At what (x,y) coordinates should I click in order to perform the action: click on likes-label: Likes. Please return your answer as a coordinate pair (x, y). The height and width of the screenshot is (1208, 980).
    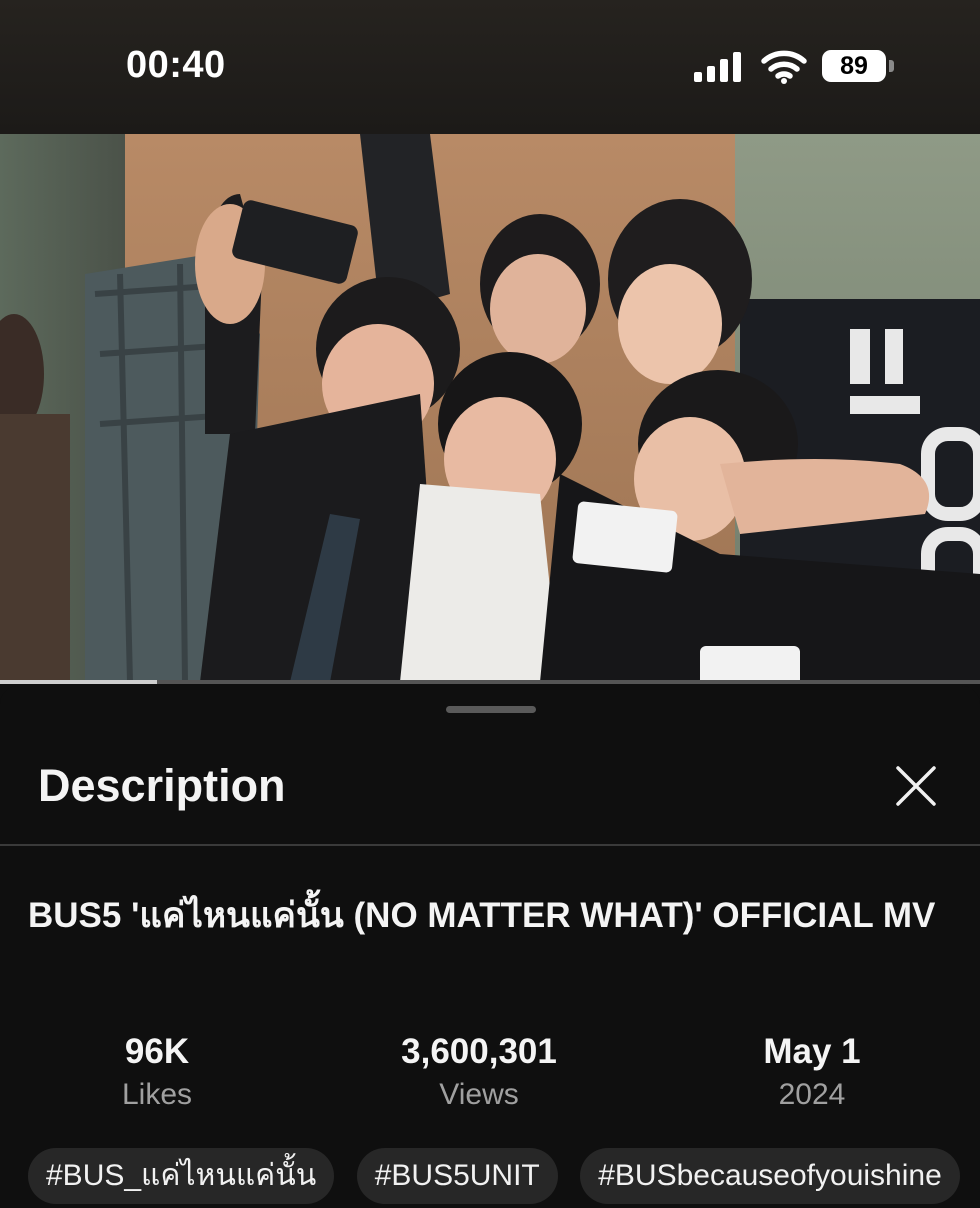
    Looking at the image, I should click on (157, 1094).